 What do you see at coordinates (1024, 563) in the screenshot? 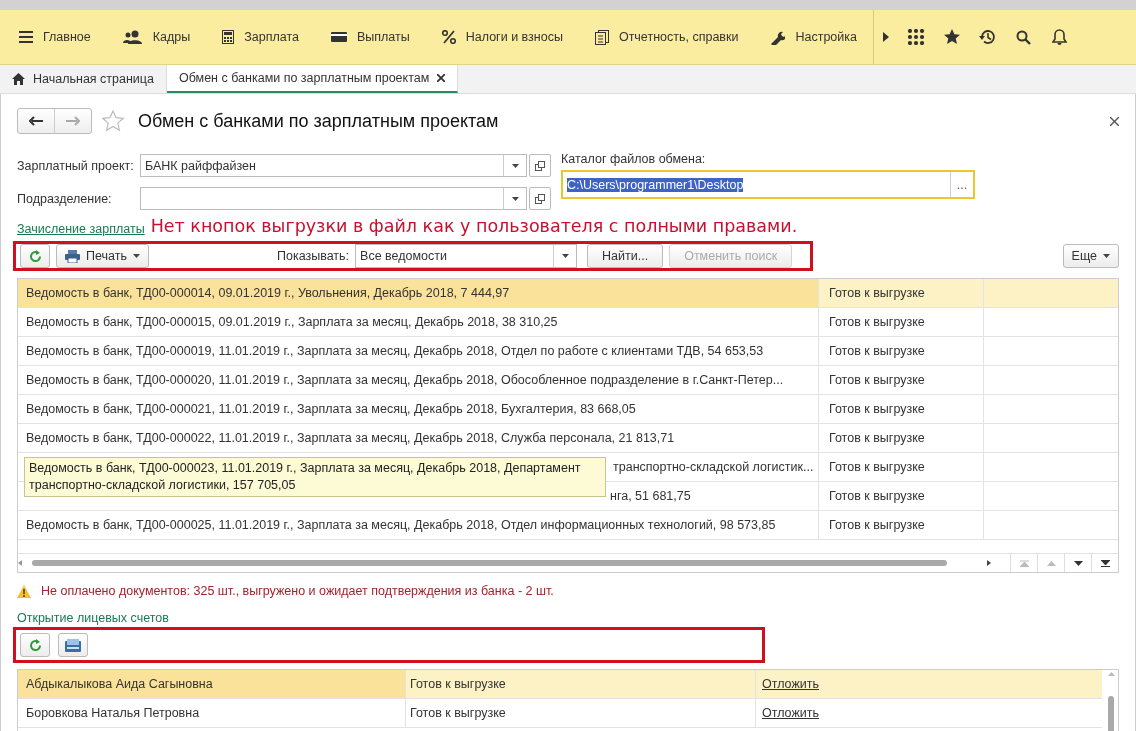
I see `first-icon` at bounding box center [1024, 563].